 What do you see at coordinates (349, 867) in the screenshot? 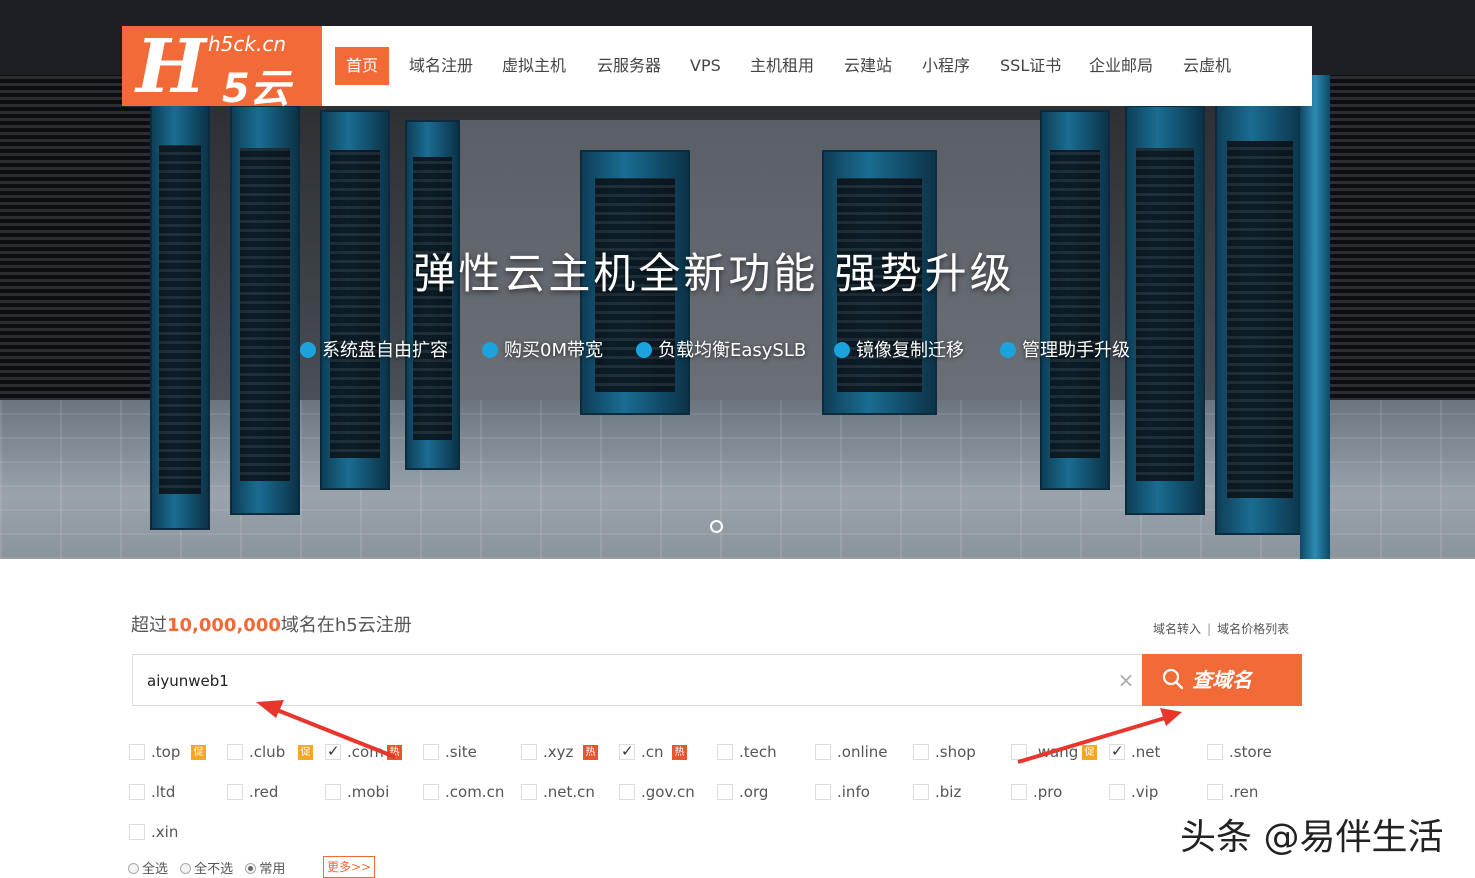
I see `more-tlds-button: 更多>>` at bounding box center [349, 867].